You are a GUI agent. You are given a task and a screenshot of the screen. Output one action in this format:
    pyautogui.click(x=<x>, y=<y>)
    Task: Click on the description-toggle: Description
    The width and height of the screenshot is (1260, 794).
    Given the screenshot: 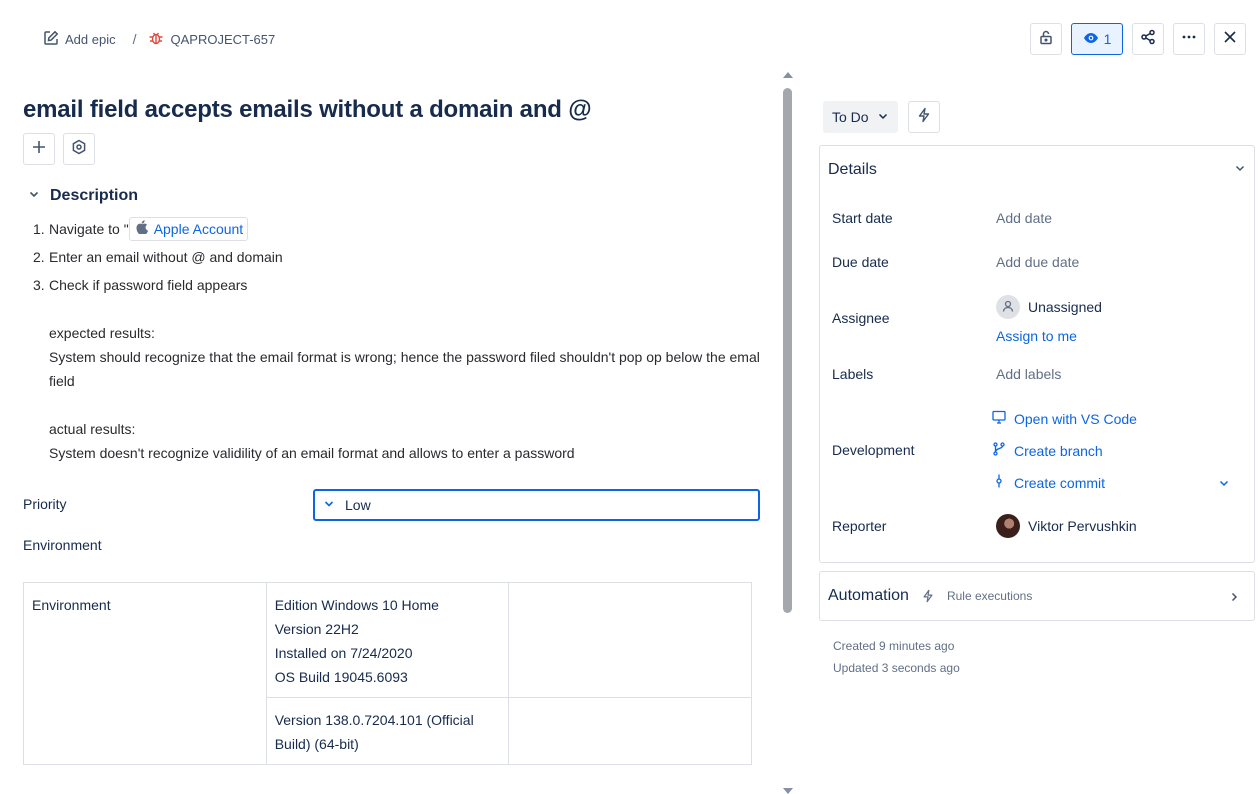 What is the action you would take?
    pyautogui.click(x=83, y=196)
    